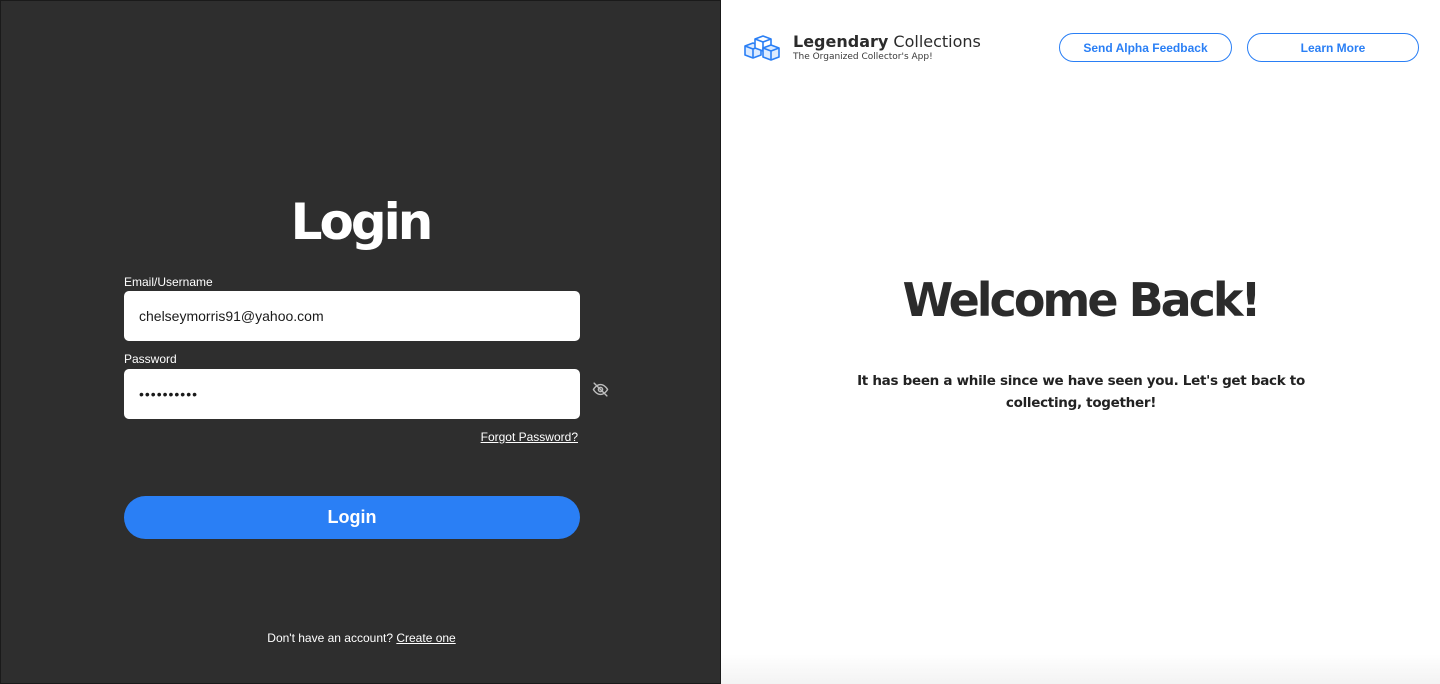 The image size is (1440, 684). What do you see at coordinates (529, 437) in the screenshot?
I see `forgot-password-link: Forgot Password?` at bounding box center [529, 437].